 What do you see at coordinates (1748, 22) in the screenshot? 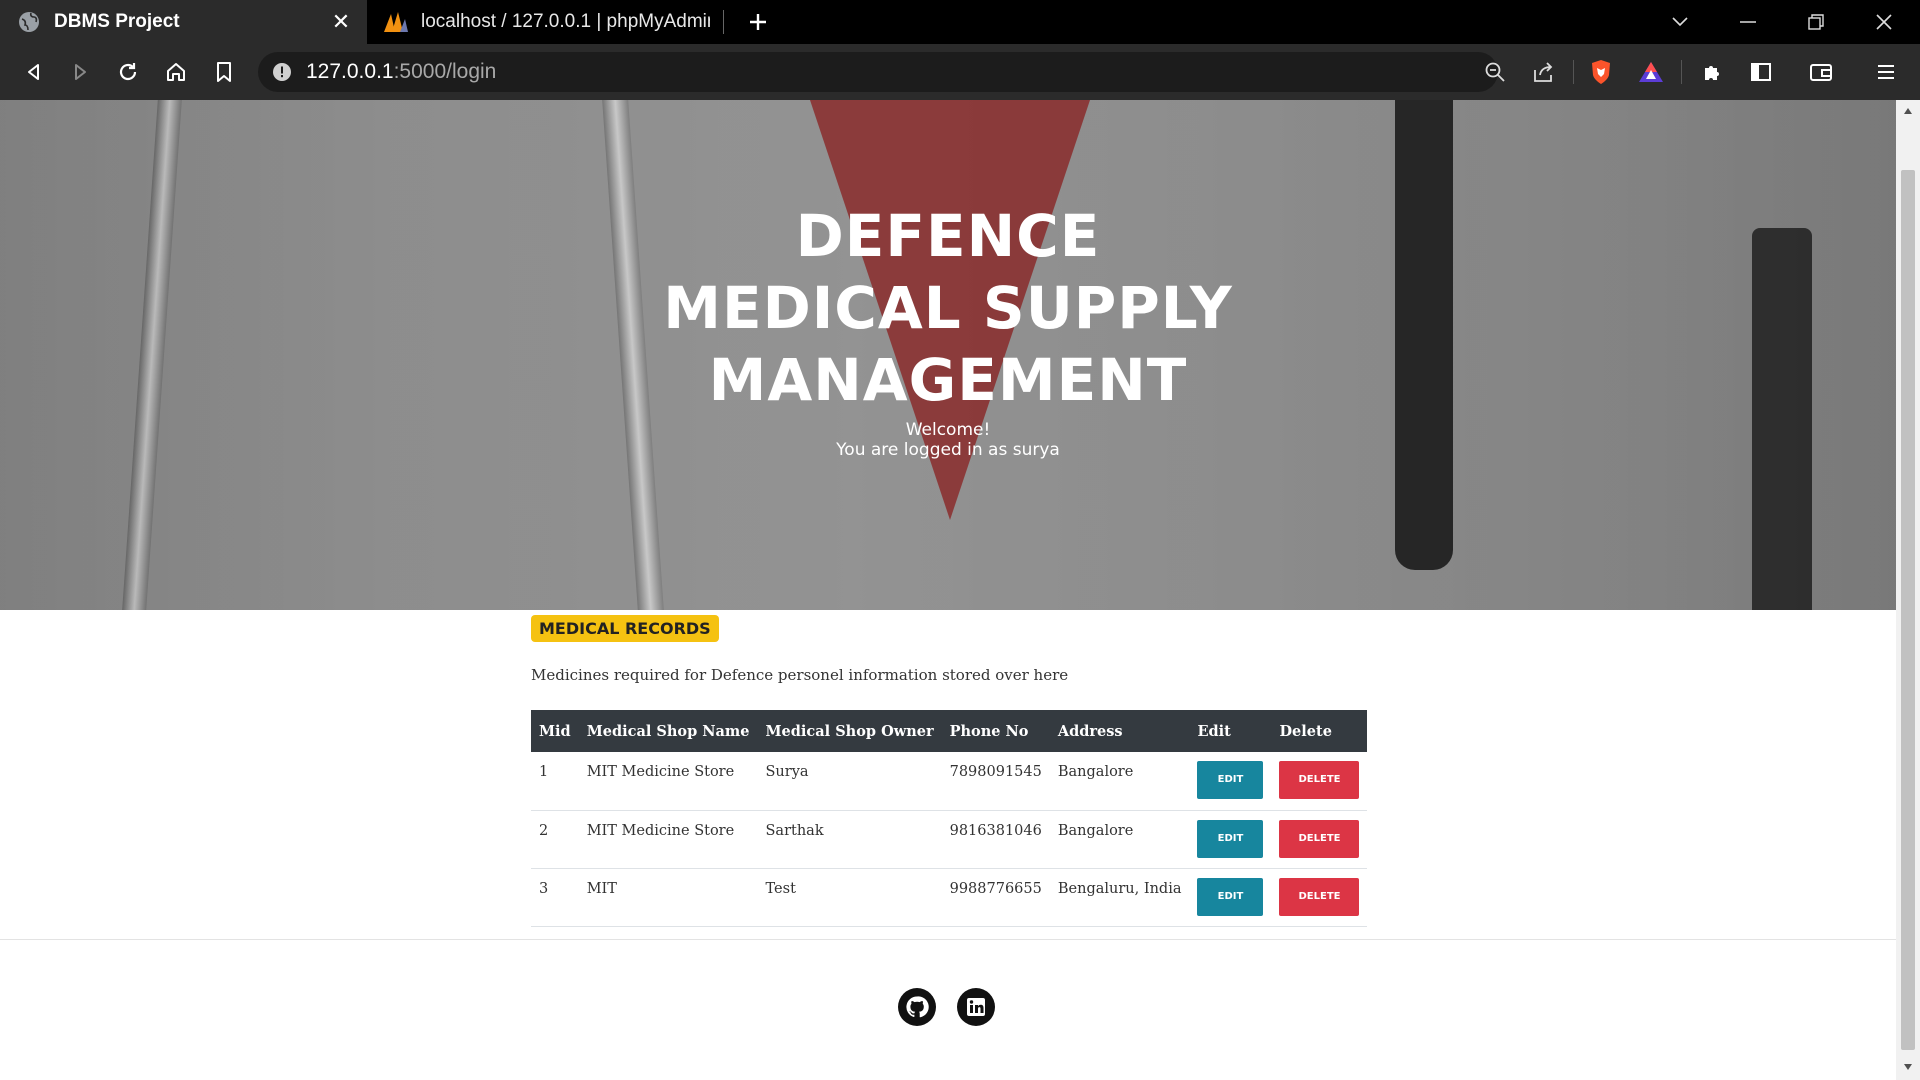
I see `minimize-icon` at bounding box center [1748, 22].